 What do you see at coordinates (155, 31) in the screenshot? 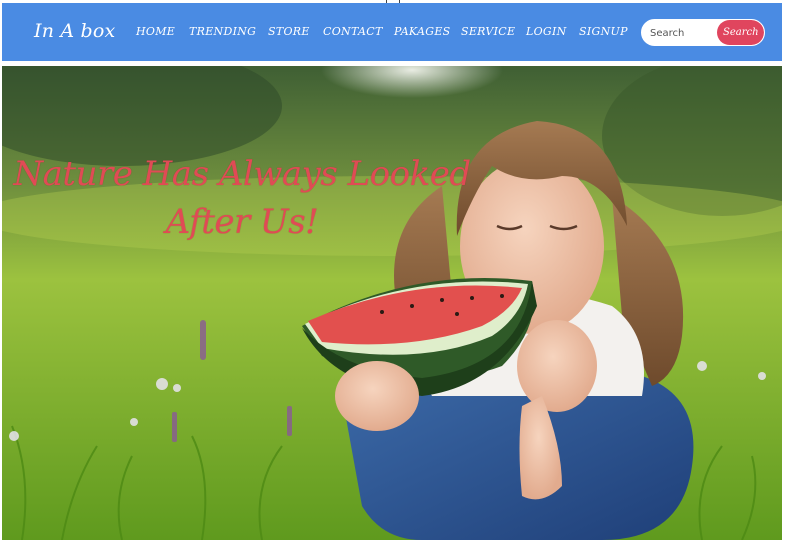
I see `nav-home: HOME` at bounding box center [155, 31].